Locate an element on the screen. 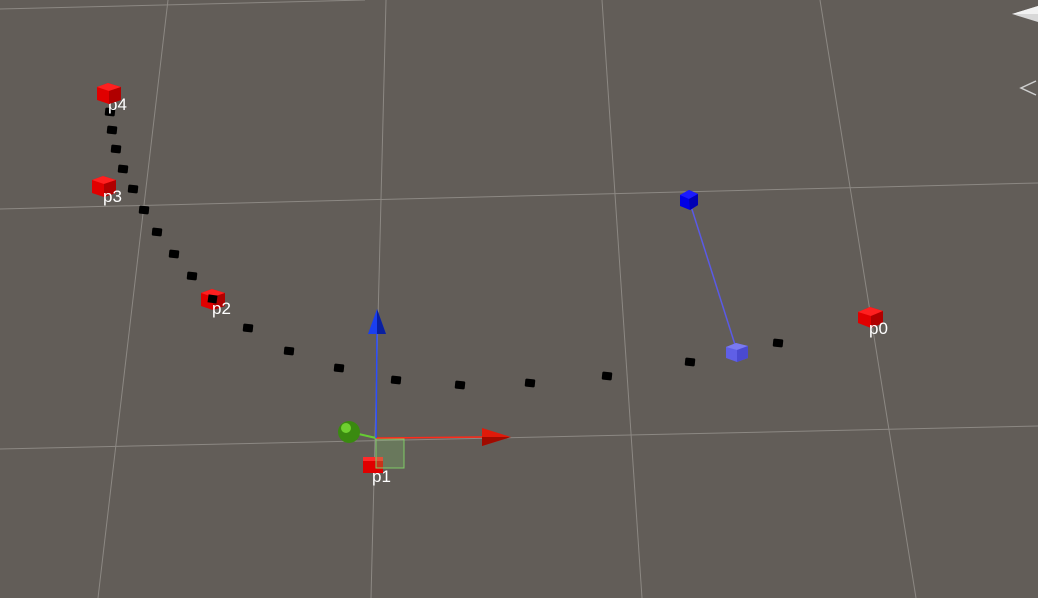  control-point-cube is located at coordinates (109, 93).